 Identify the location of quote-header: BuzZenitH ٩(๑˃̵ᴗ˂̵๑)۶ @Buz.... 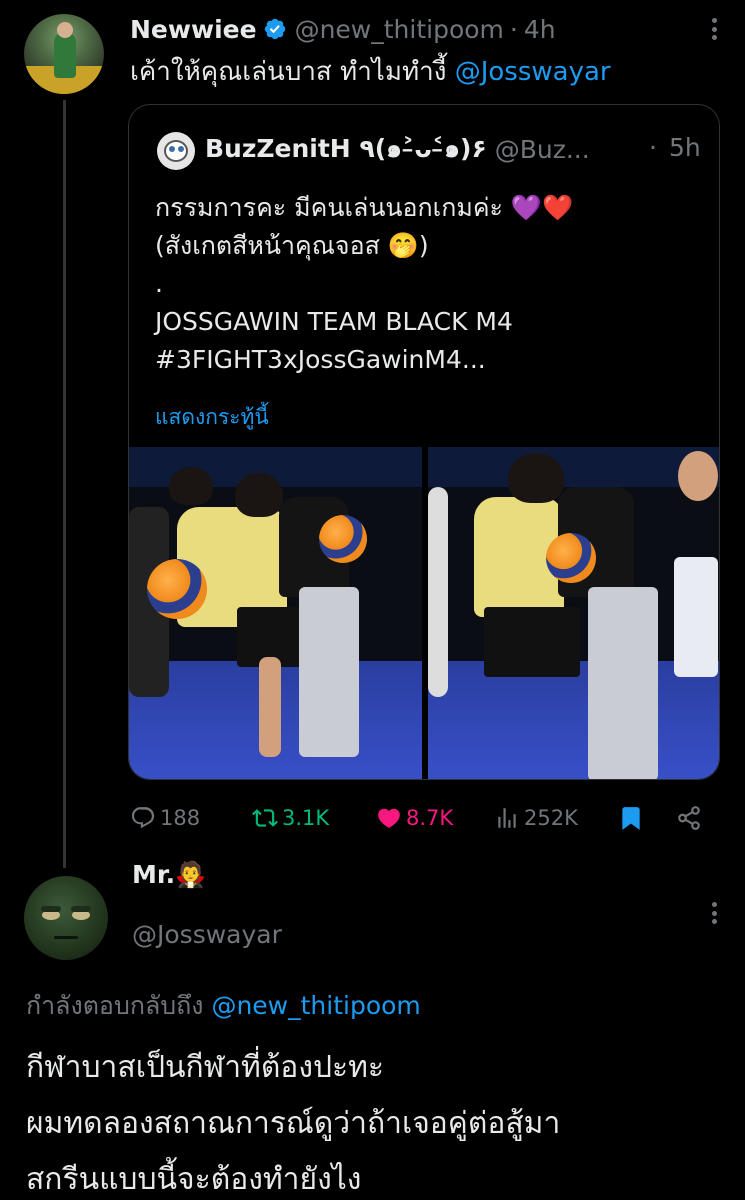
(397, 149).